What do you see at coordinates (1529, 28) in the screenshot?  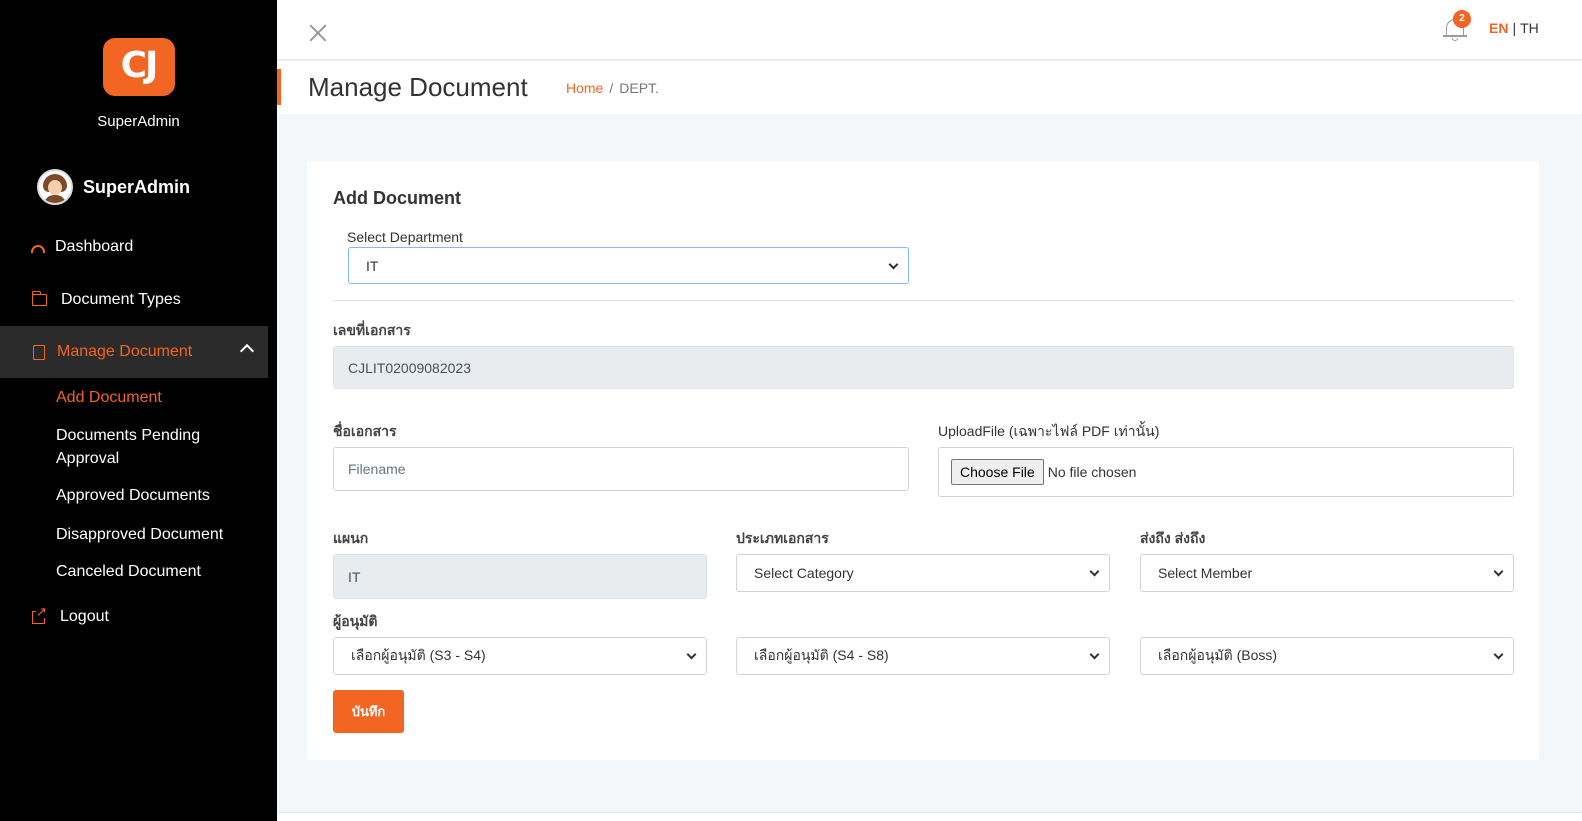 I see `lang-th-link: TH` at bounding box center [1529, 28].